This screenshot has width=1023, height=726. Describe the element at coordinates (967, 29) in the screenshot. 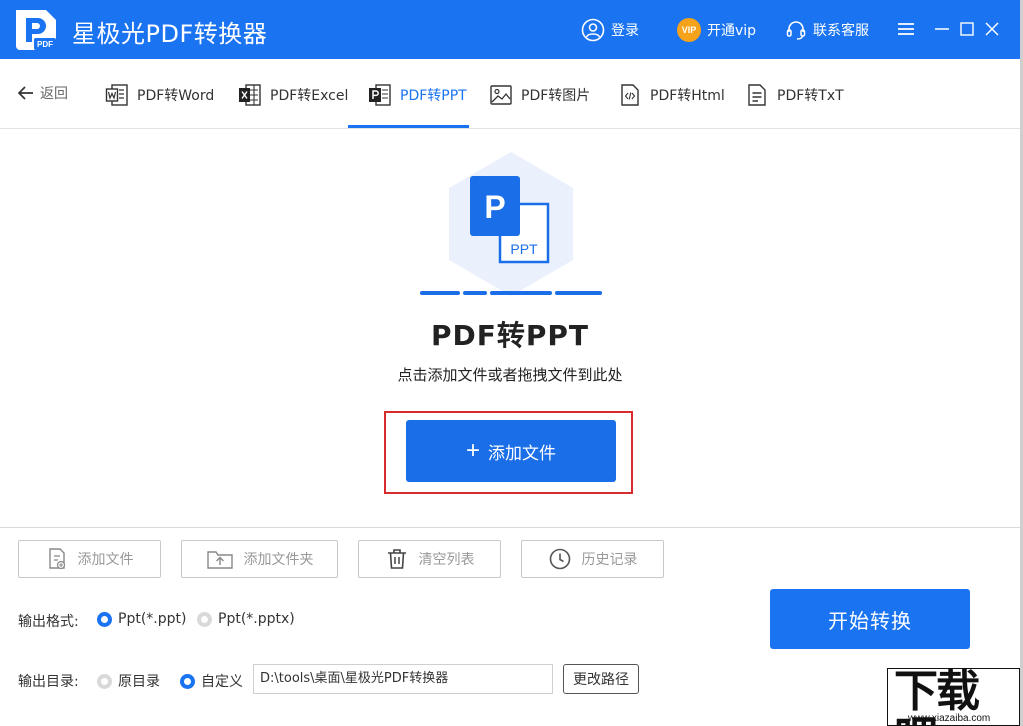

I see `maximize-icon` at that location.